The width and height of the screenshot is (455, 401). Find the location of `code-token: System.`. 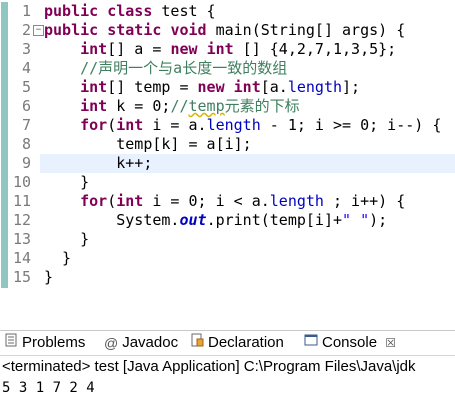

code-token: System. is located at coordinates (112, 220).